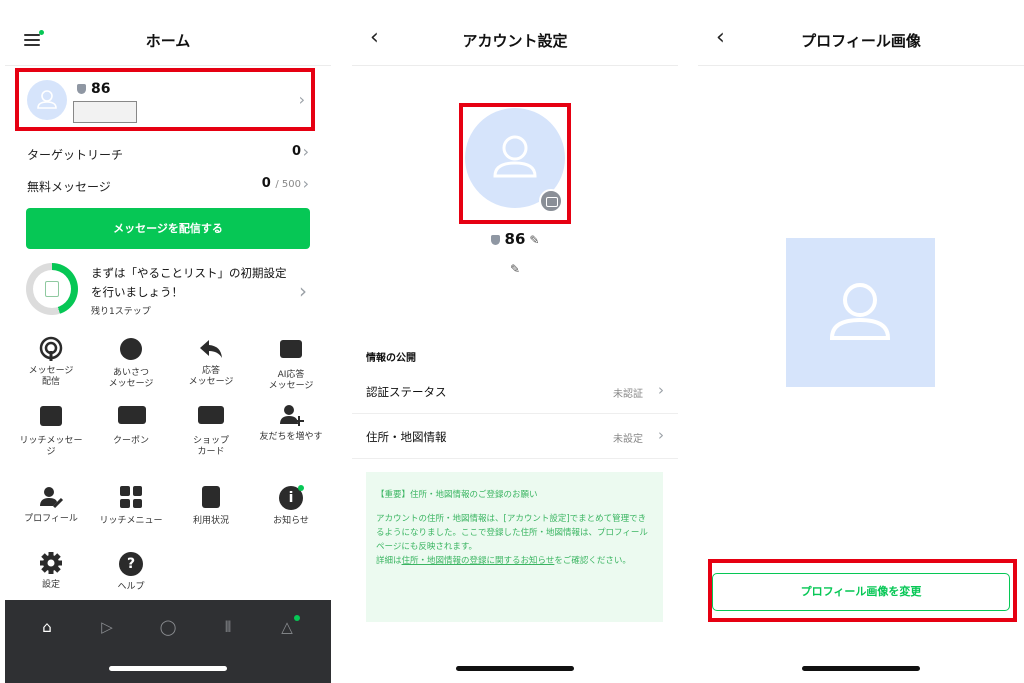 The image size is (1024, 683). I want to click on rich-menu-icon, so click(131, 499).